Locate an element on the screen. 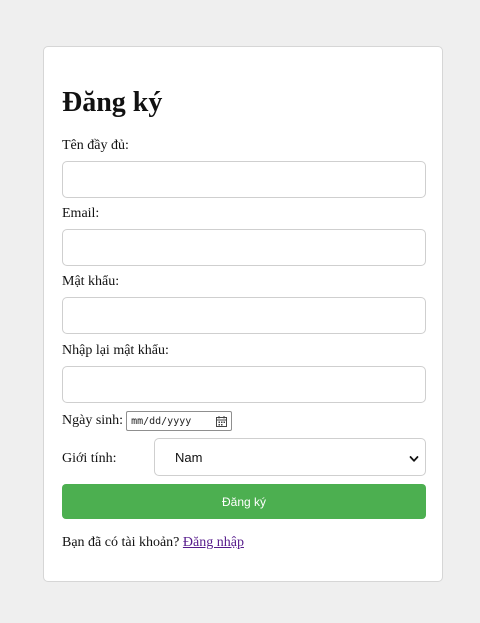 Image resolution: width=480 pixels, height=623 pixels. gender-selected-value: Nam is located at coordinates (189, 457).